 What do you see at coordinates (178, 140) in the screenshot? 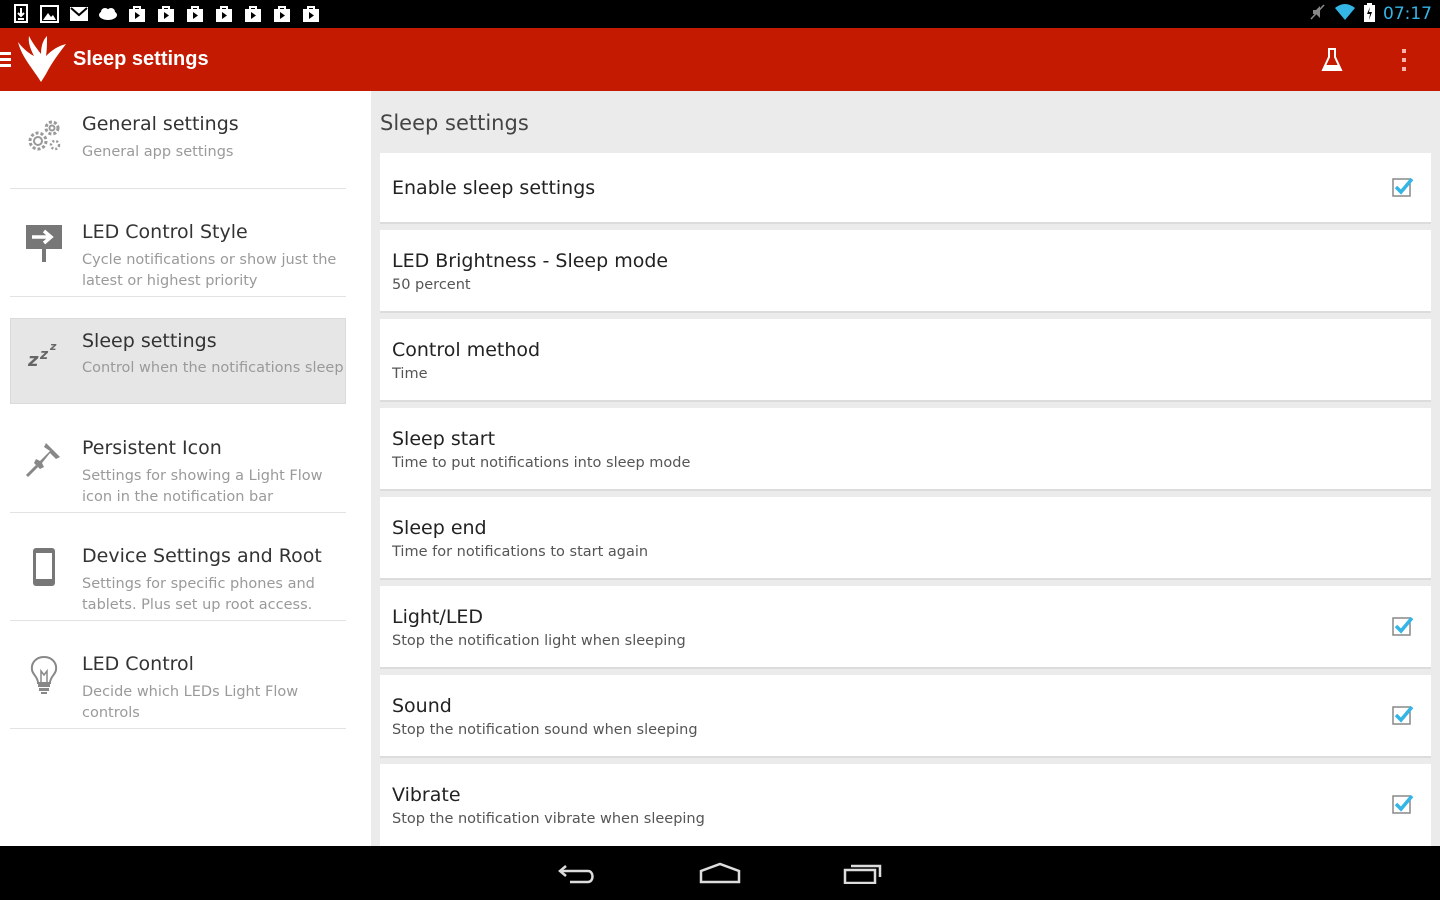
I see `sidebar-item-general-settings: General settings General app settings` at bounding box center [178, 140].